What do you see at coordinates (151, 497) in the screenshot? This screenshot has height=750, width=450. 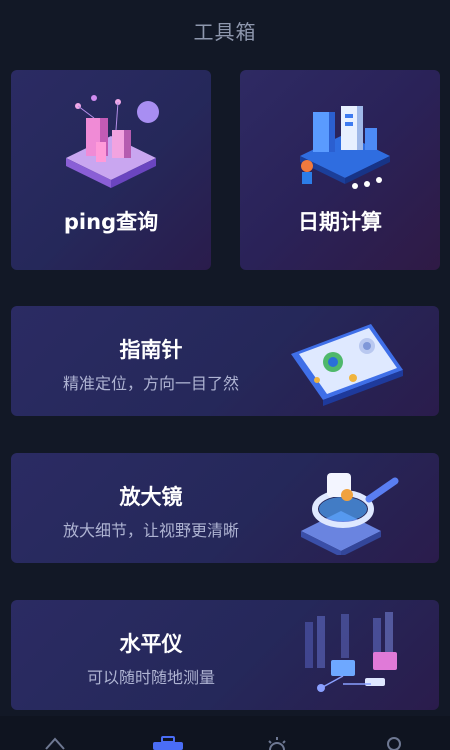 I see `magnifier-title: 放大镜` at bounding box center [151, 497].